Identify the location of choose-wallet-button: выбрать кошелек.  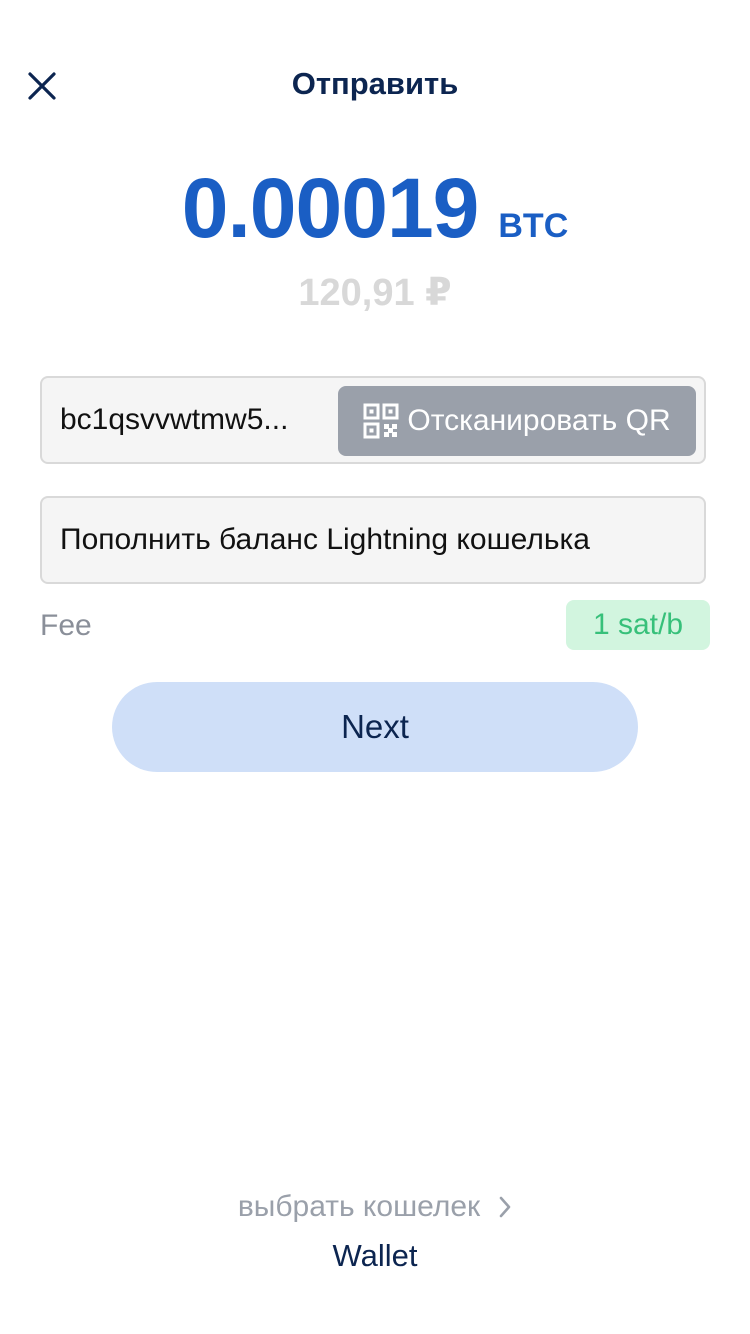
(375, 1207).